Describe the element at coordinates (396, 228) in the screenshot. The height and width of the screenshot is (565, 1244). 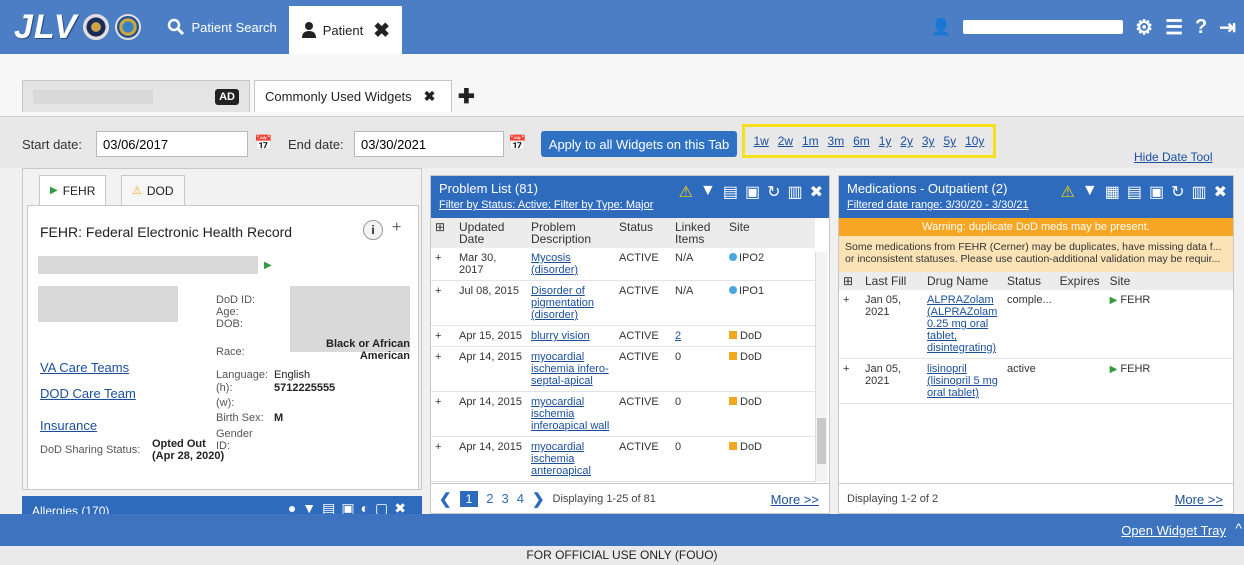
I see `add-icon: +` at that location.